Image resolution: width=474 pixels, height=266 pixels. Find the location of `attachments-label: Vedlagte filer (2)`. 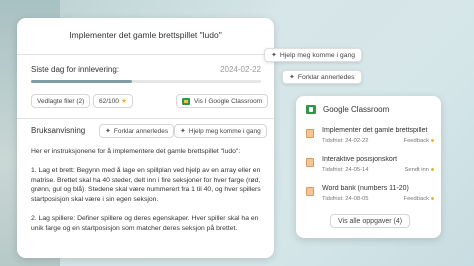

attachments-label: Vedlagte filer (2) is located at coordinates (61, 101).